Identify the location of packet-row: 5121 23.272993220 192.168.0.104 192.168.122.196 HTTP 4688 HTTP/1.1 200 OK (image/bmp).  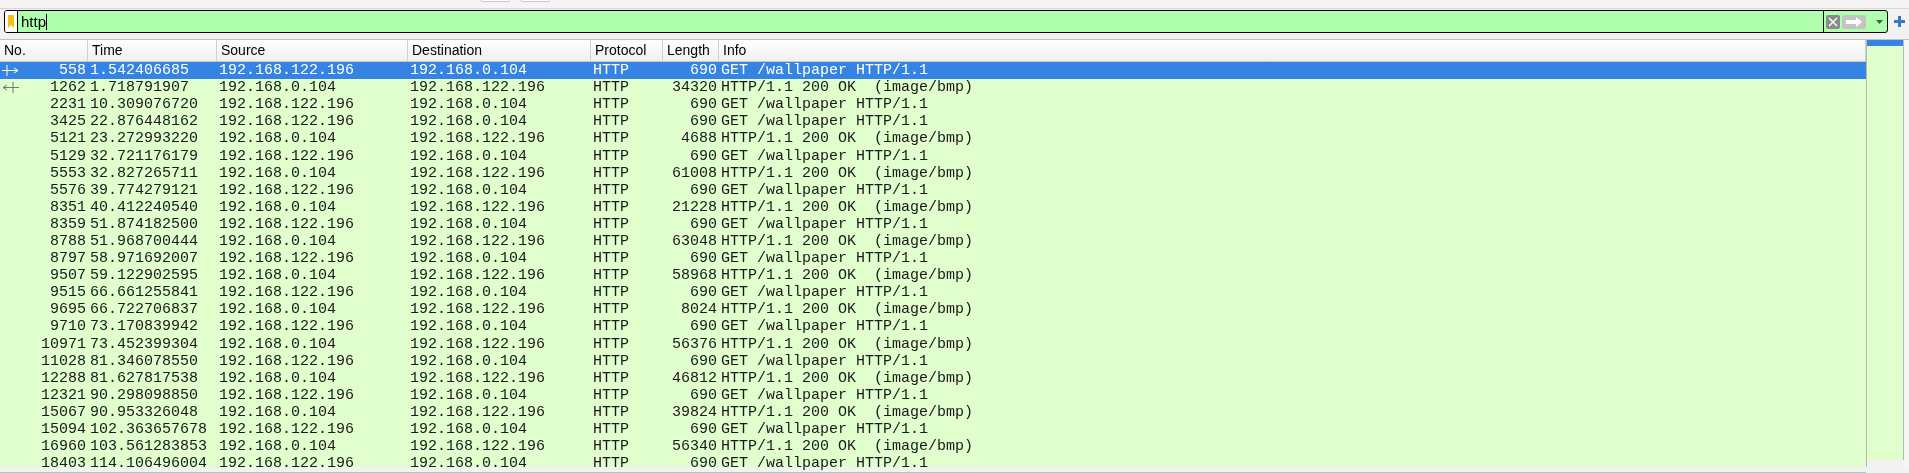
(933, 139).